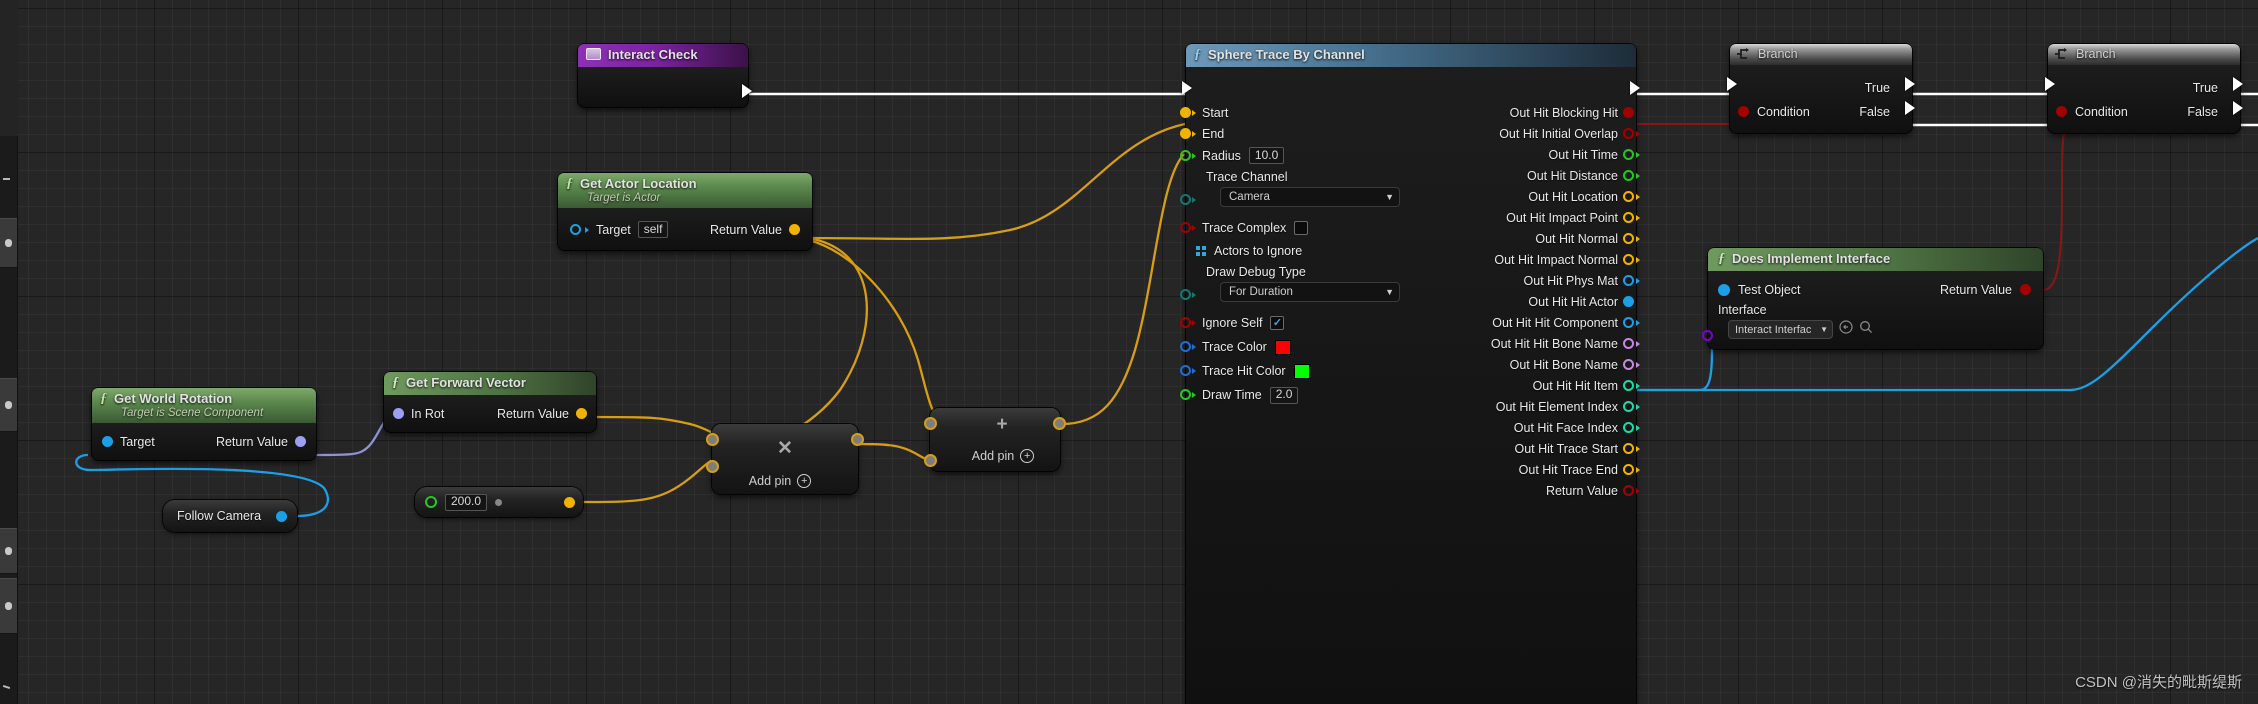 The height and width of the screenshot is (704, 2258). What do you see at coordinates (930, 460) in the screenshot?
I see `add-input-b-pin` at bounding box center [930, 460].